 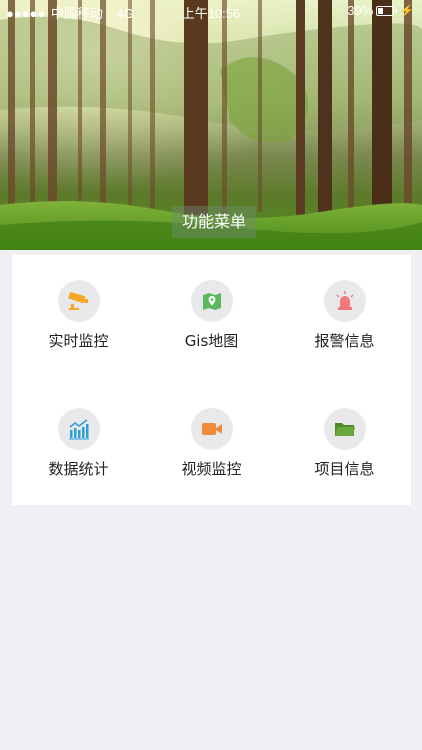 I want to click on menu-item-label: 视频监控, so click(x=211, y=469).